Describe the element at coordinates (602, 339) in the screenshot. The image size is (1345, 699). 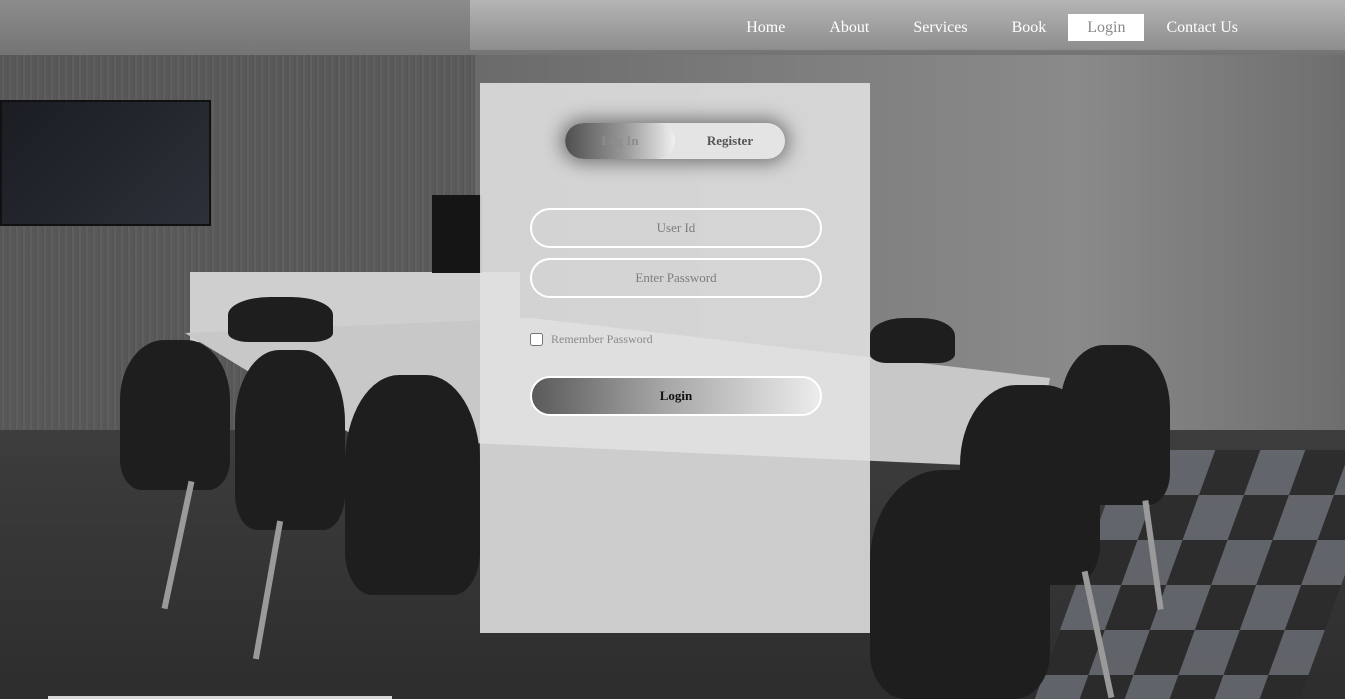
I see `remember-password-label: Remember Password` at that location.